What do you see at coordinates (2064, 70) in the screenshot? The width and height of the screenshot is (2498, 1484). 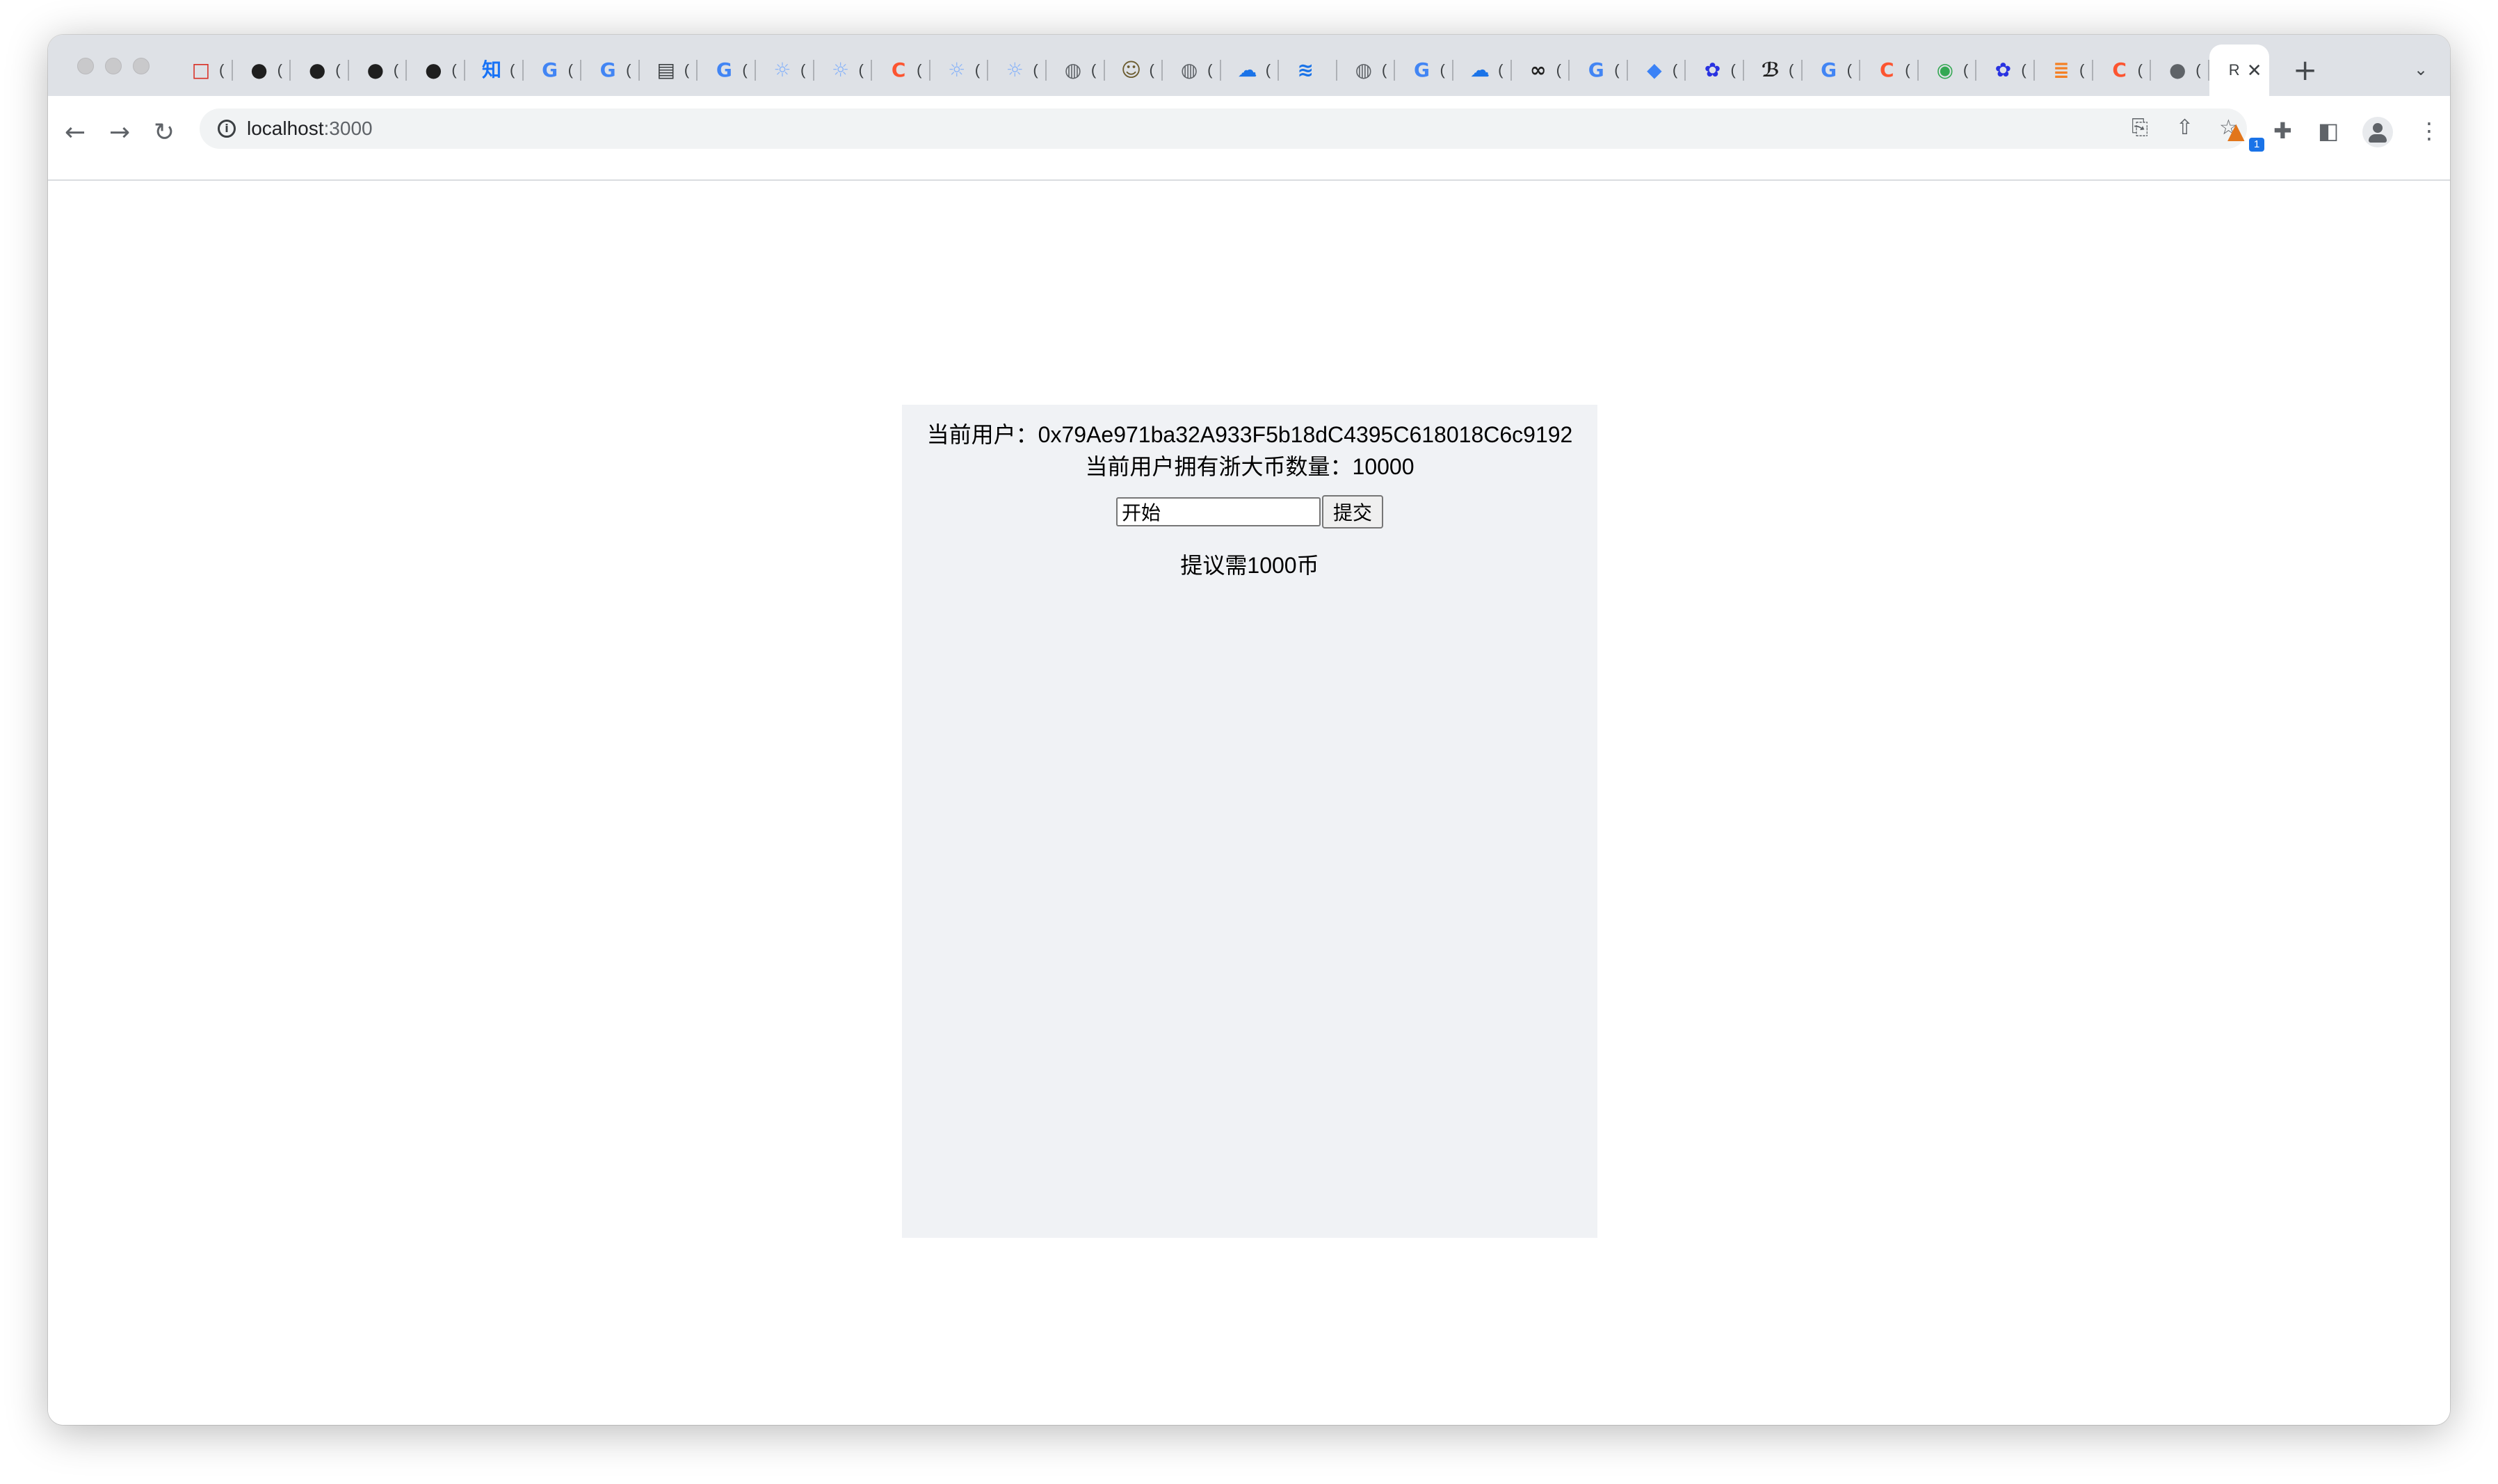 I see `browser-tab: ≣(` at bounding box center [2064, 70].